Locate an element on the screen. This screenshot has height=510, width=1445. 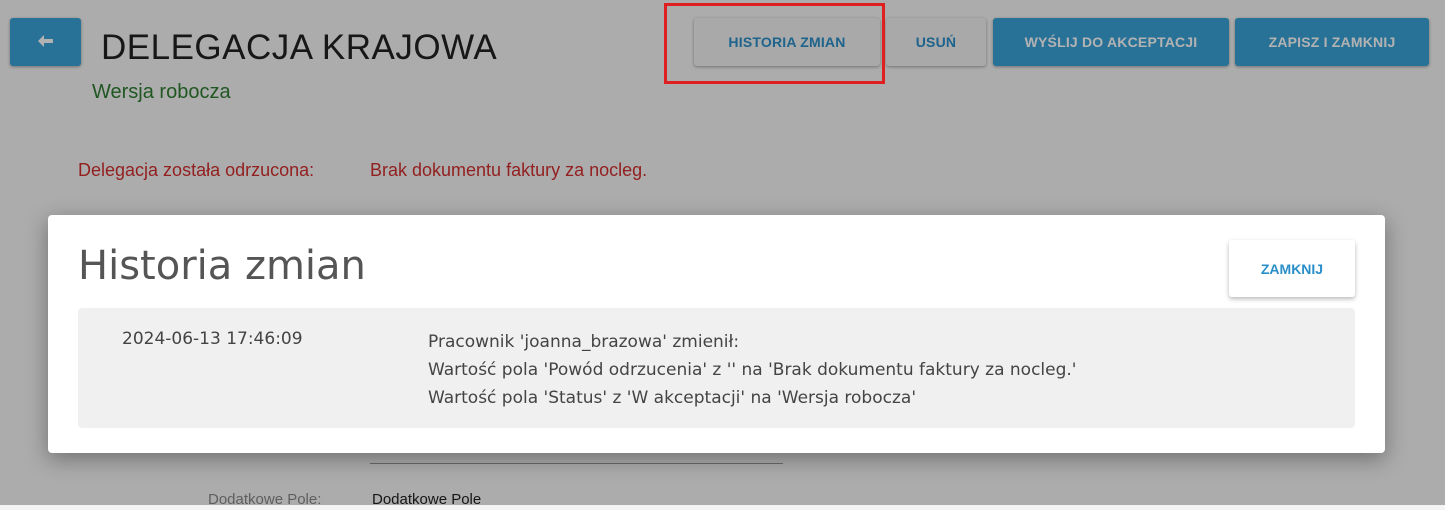
history-entry-date: 2024-06-13 17:46:09 is located at coordinates (212, 339).